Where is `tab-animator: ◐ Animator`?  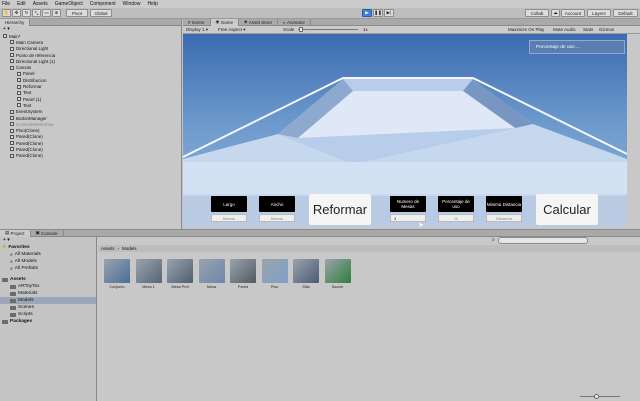 tab-animator: ◐ Animator is located at coordinates (294, 22).